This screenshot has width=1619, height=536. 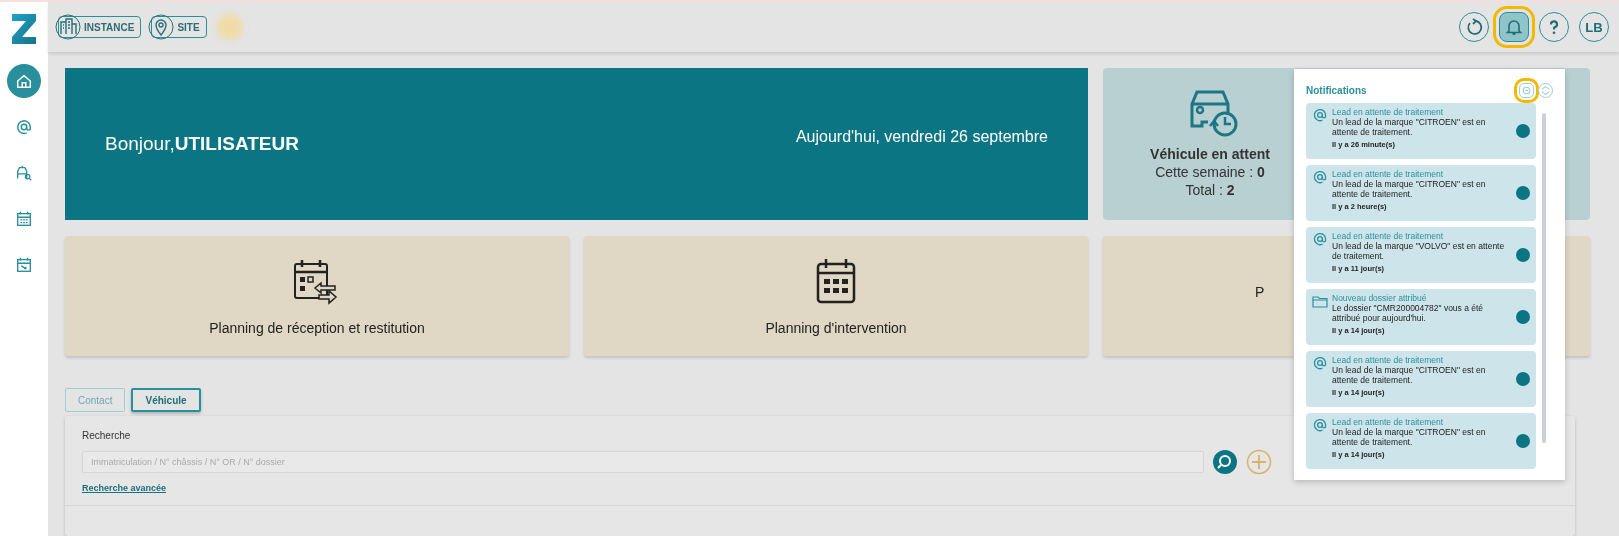 I want to click on site-selector: SITE, so click(x=179, y=27).